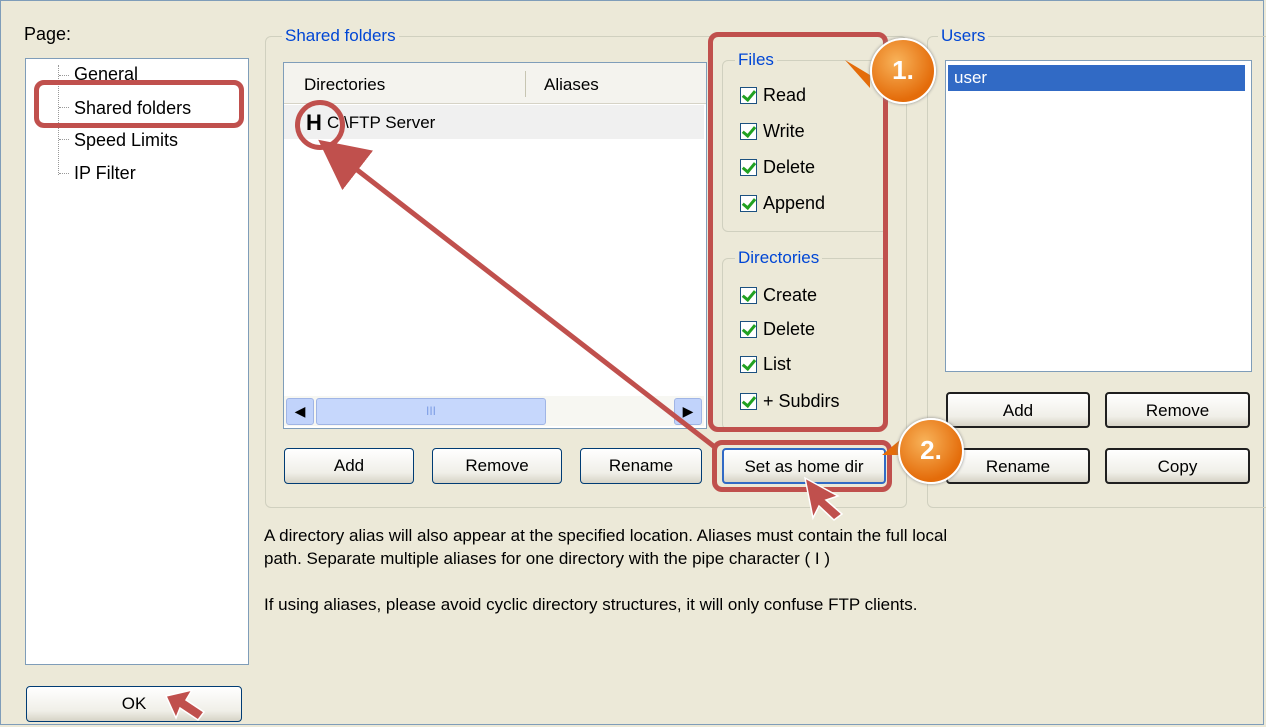 The image size is (1266, 727). I want to click on step-2-badge: 2., so click(931, 451).